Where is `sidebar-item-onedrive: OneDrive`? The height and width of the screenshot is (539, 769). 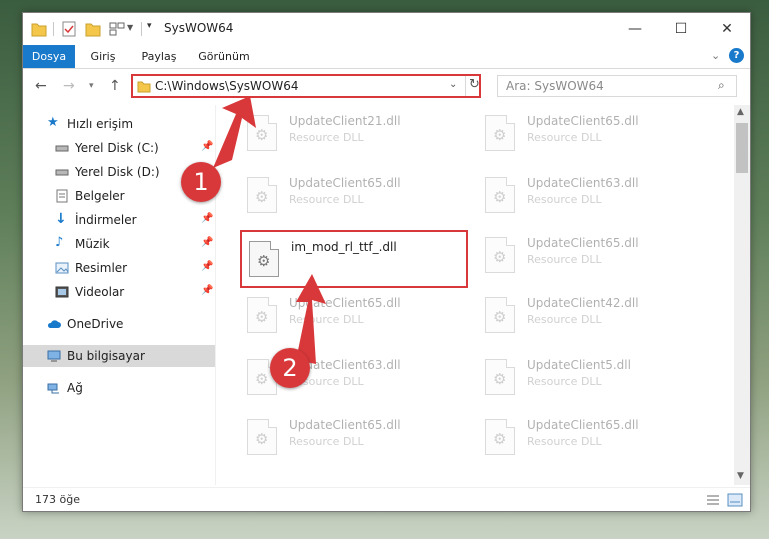
sidebar-item-onedrive: OneDrive is located at coordinates (119, 324).